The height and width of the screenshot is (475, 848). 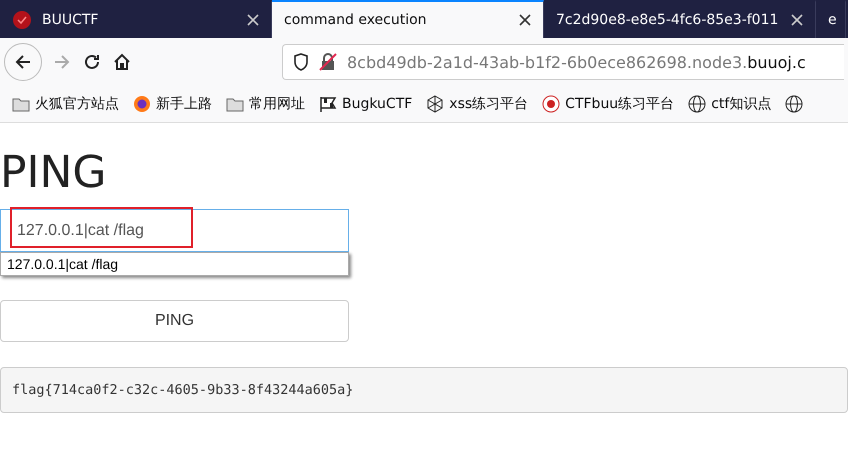 What do you see at coordinates (525, 20) in the screenshot?
I see `close-icon` at bounding box center [525, 20].